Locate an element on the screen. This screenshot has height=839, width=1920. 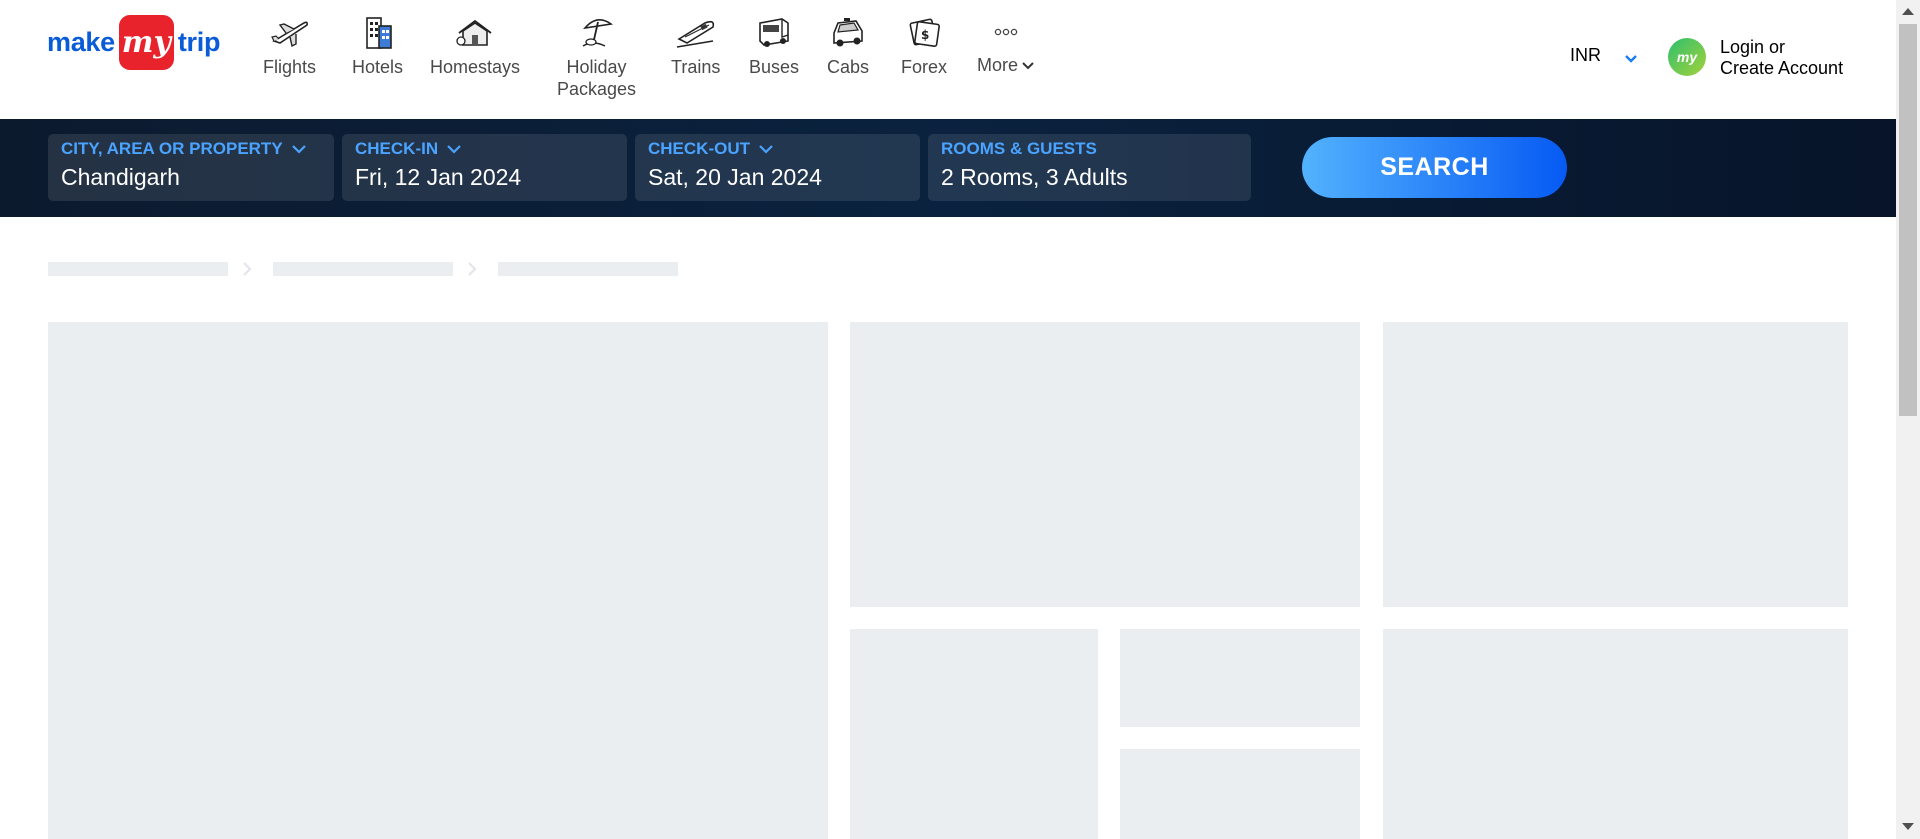
checkin-value: Fri, 12 Jan 2024 is located at coordinates (438, 177).